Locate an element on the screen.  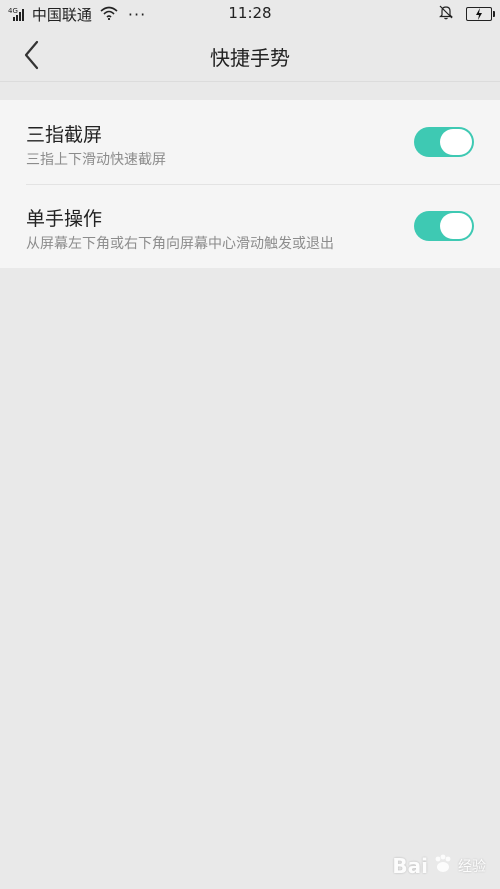
one-hand-mode-toggle is located at coordinates (444, 226).